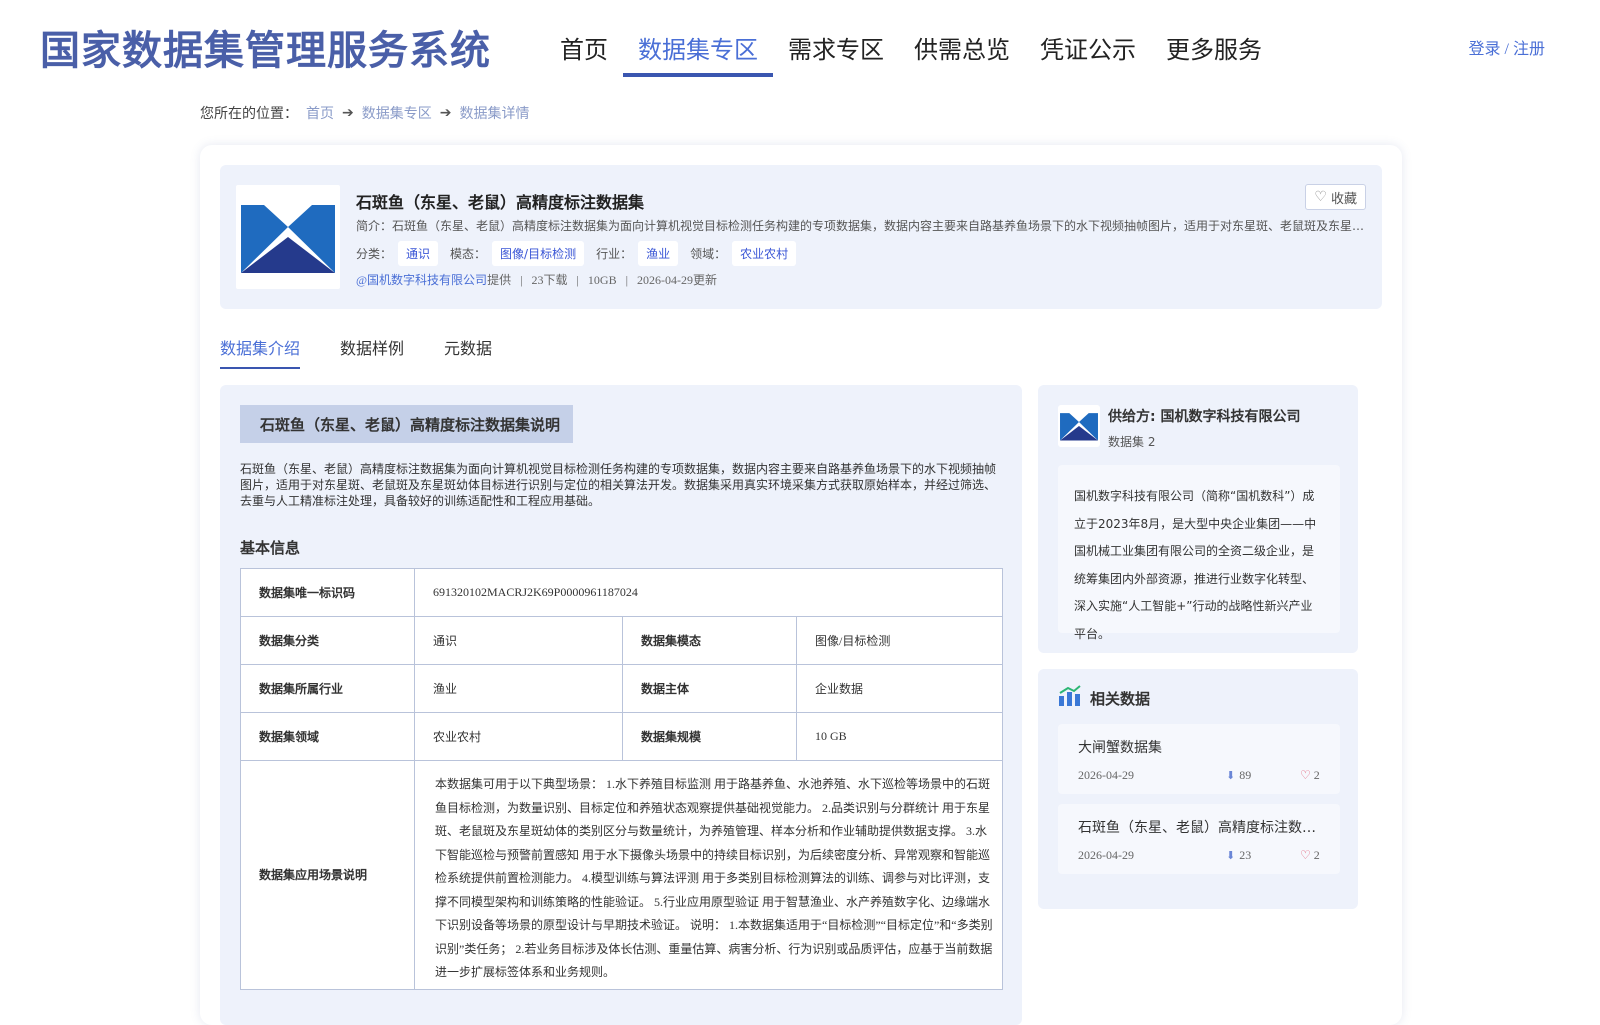 The image size is (1600, 1025). Describe the element at coordinates (658, 253) in the screenshot. I see `tag-industry: 渔业` at that location.